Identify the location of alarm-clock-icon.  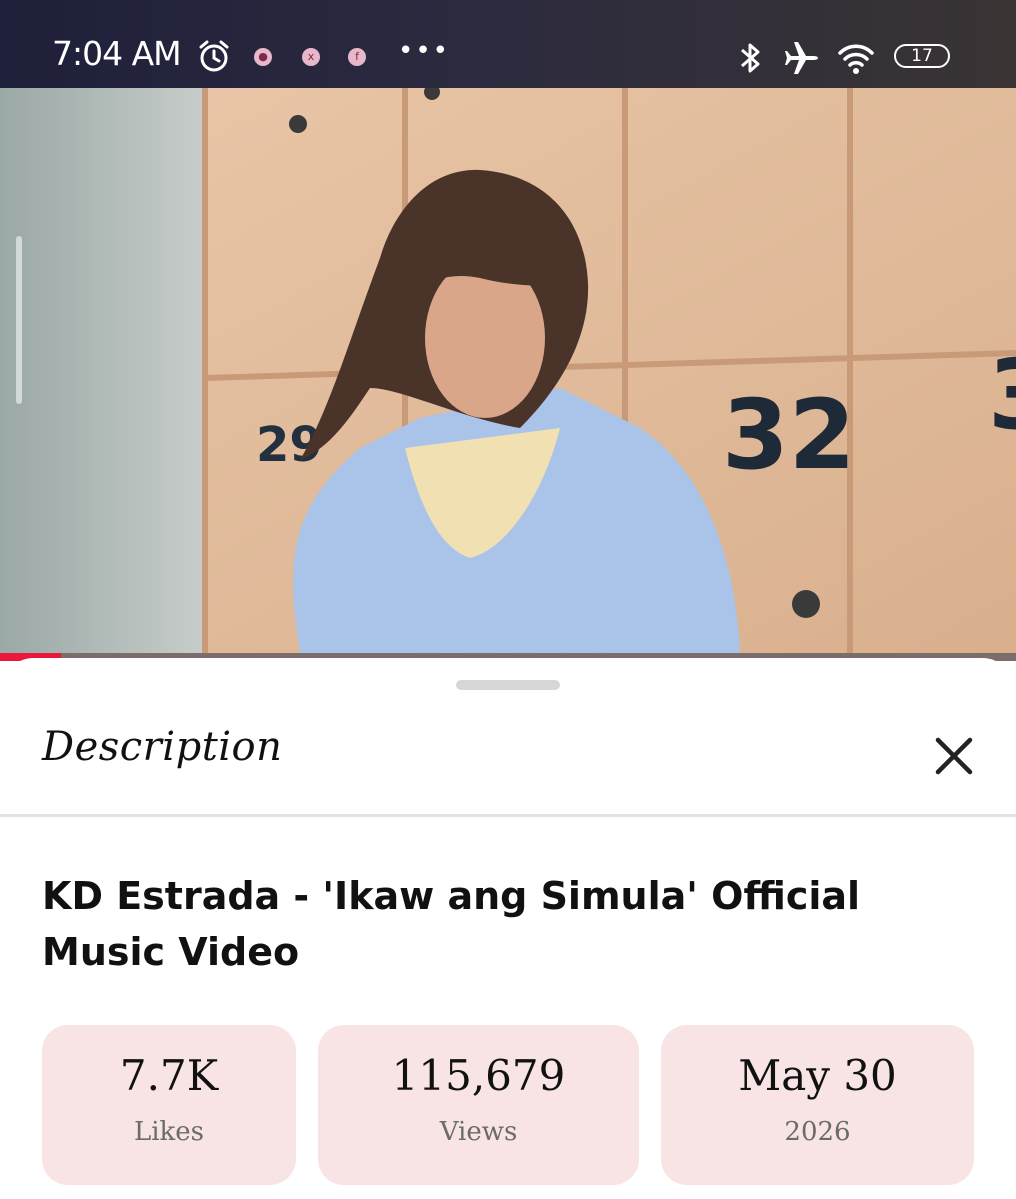
(214, 56).